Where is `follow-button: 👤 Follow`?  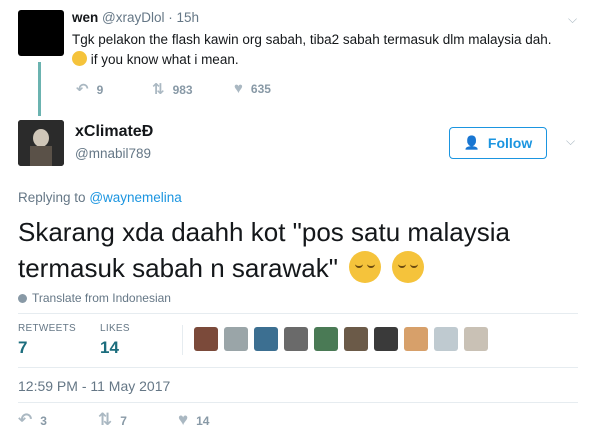
follow-button: 👤 Follow is located at coordinates (498, 143).